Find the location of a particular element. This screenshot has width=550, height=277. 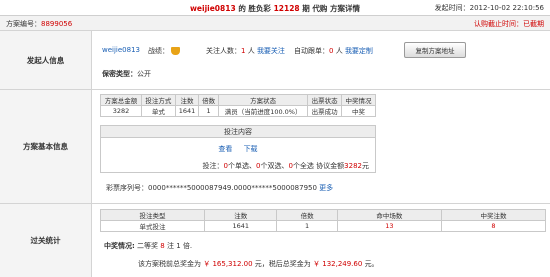

publish-time: 发起时间：2012-10-02 22:10:56 is located at coordinates (489, 8).